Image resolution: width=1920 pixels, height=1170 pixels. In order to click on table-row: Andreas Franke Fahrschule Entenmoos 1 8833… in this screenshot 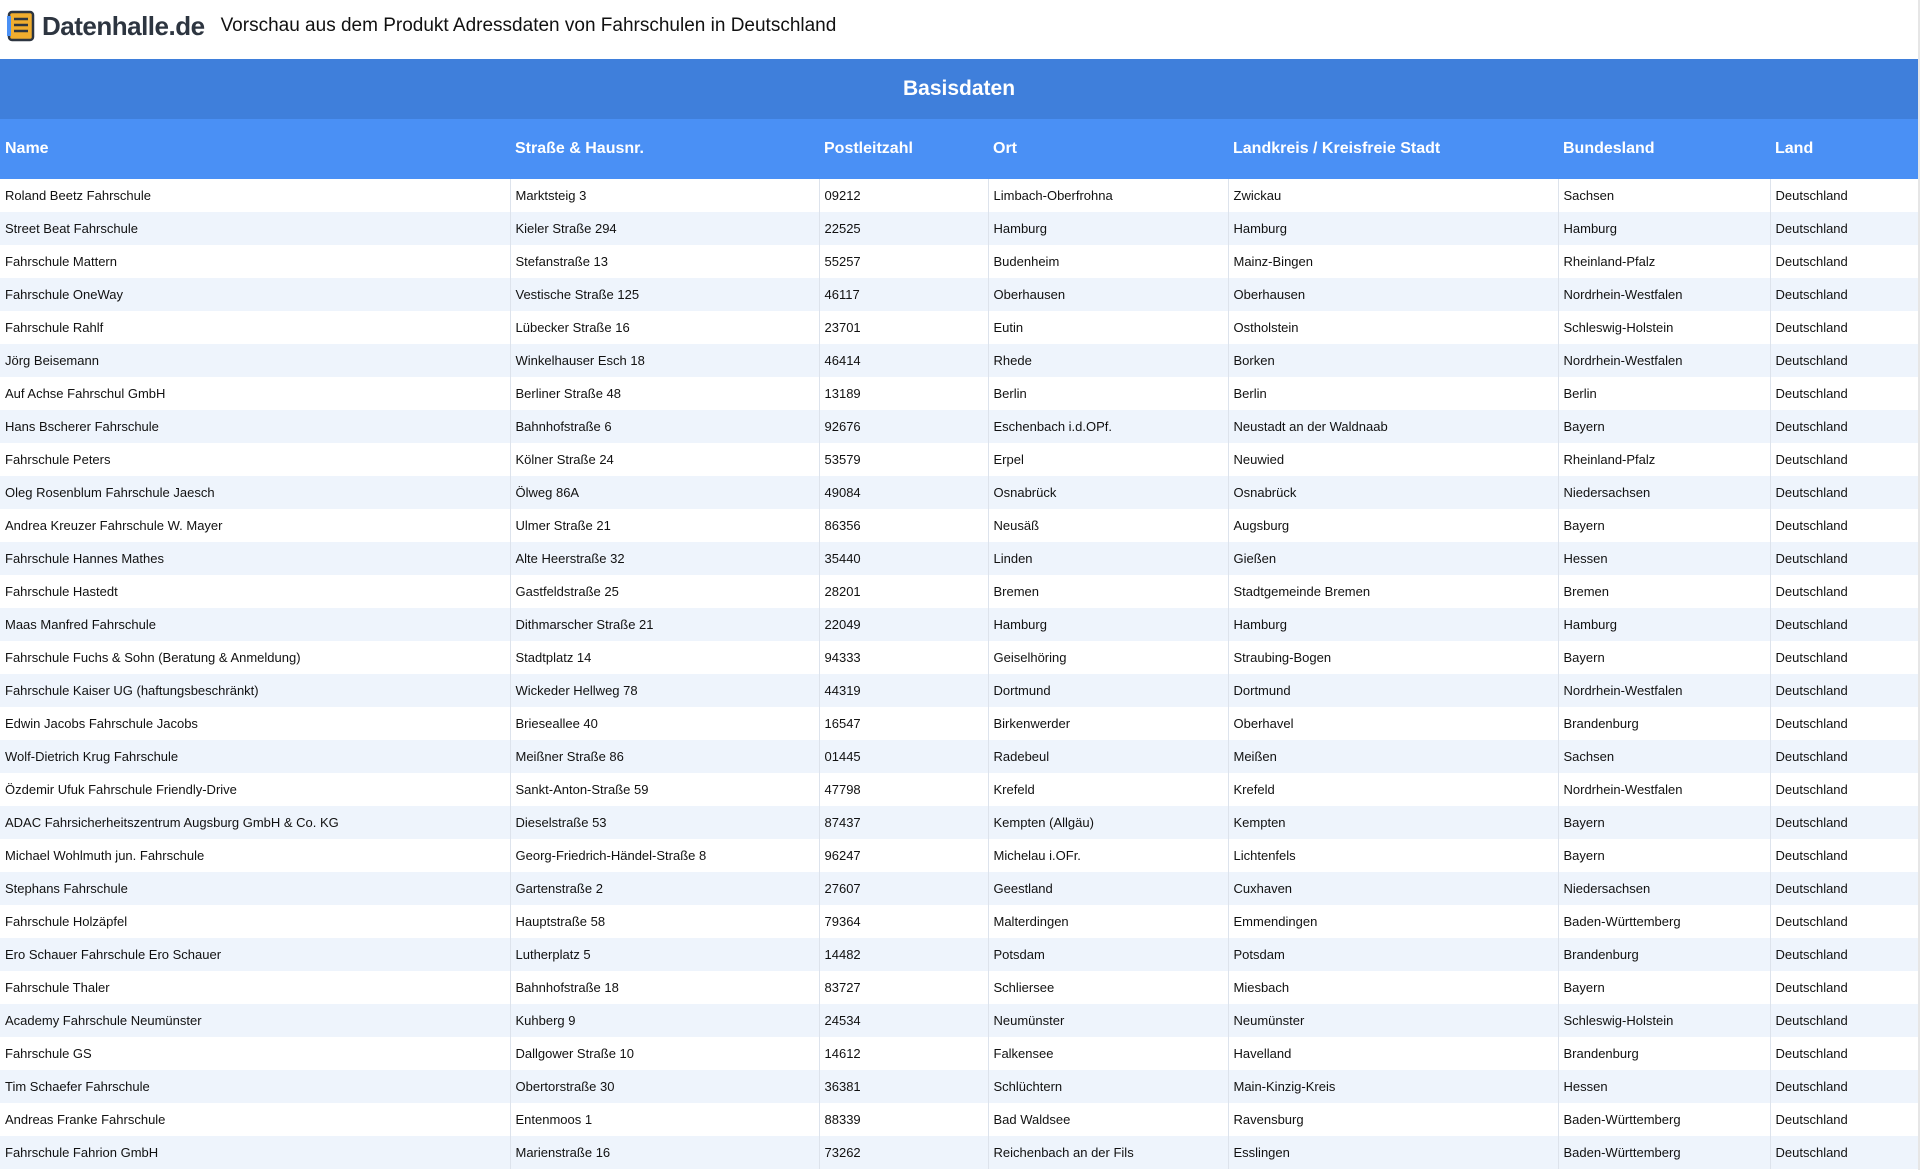, I will do `click(959, 1119)`.